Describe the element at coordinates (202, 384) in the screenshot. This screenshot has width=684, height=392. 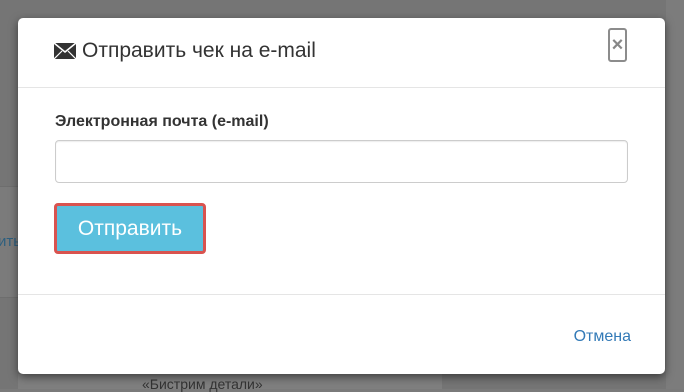
I see `background-text-fragment: «Бистрим детали»` at that location.